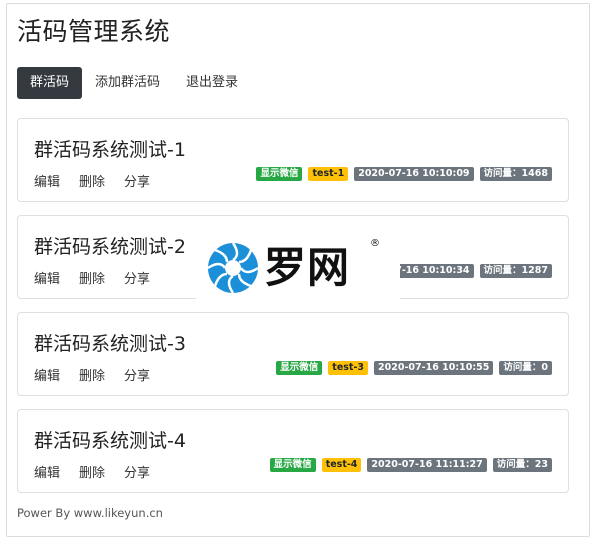  Describe the element at coordinates (465, 271) in the screenshot. I see `card-badges: 07-16 10:10:34 访问量：1287` at that location.